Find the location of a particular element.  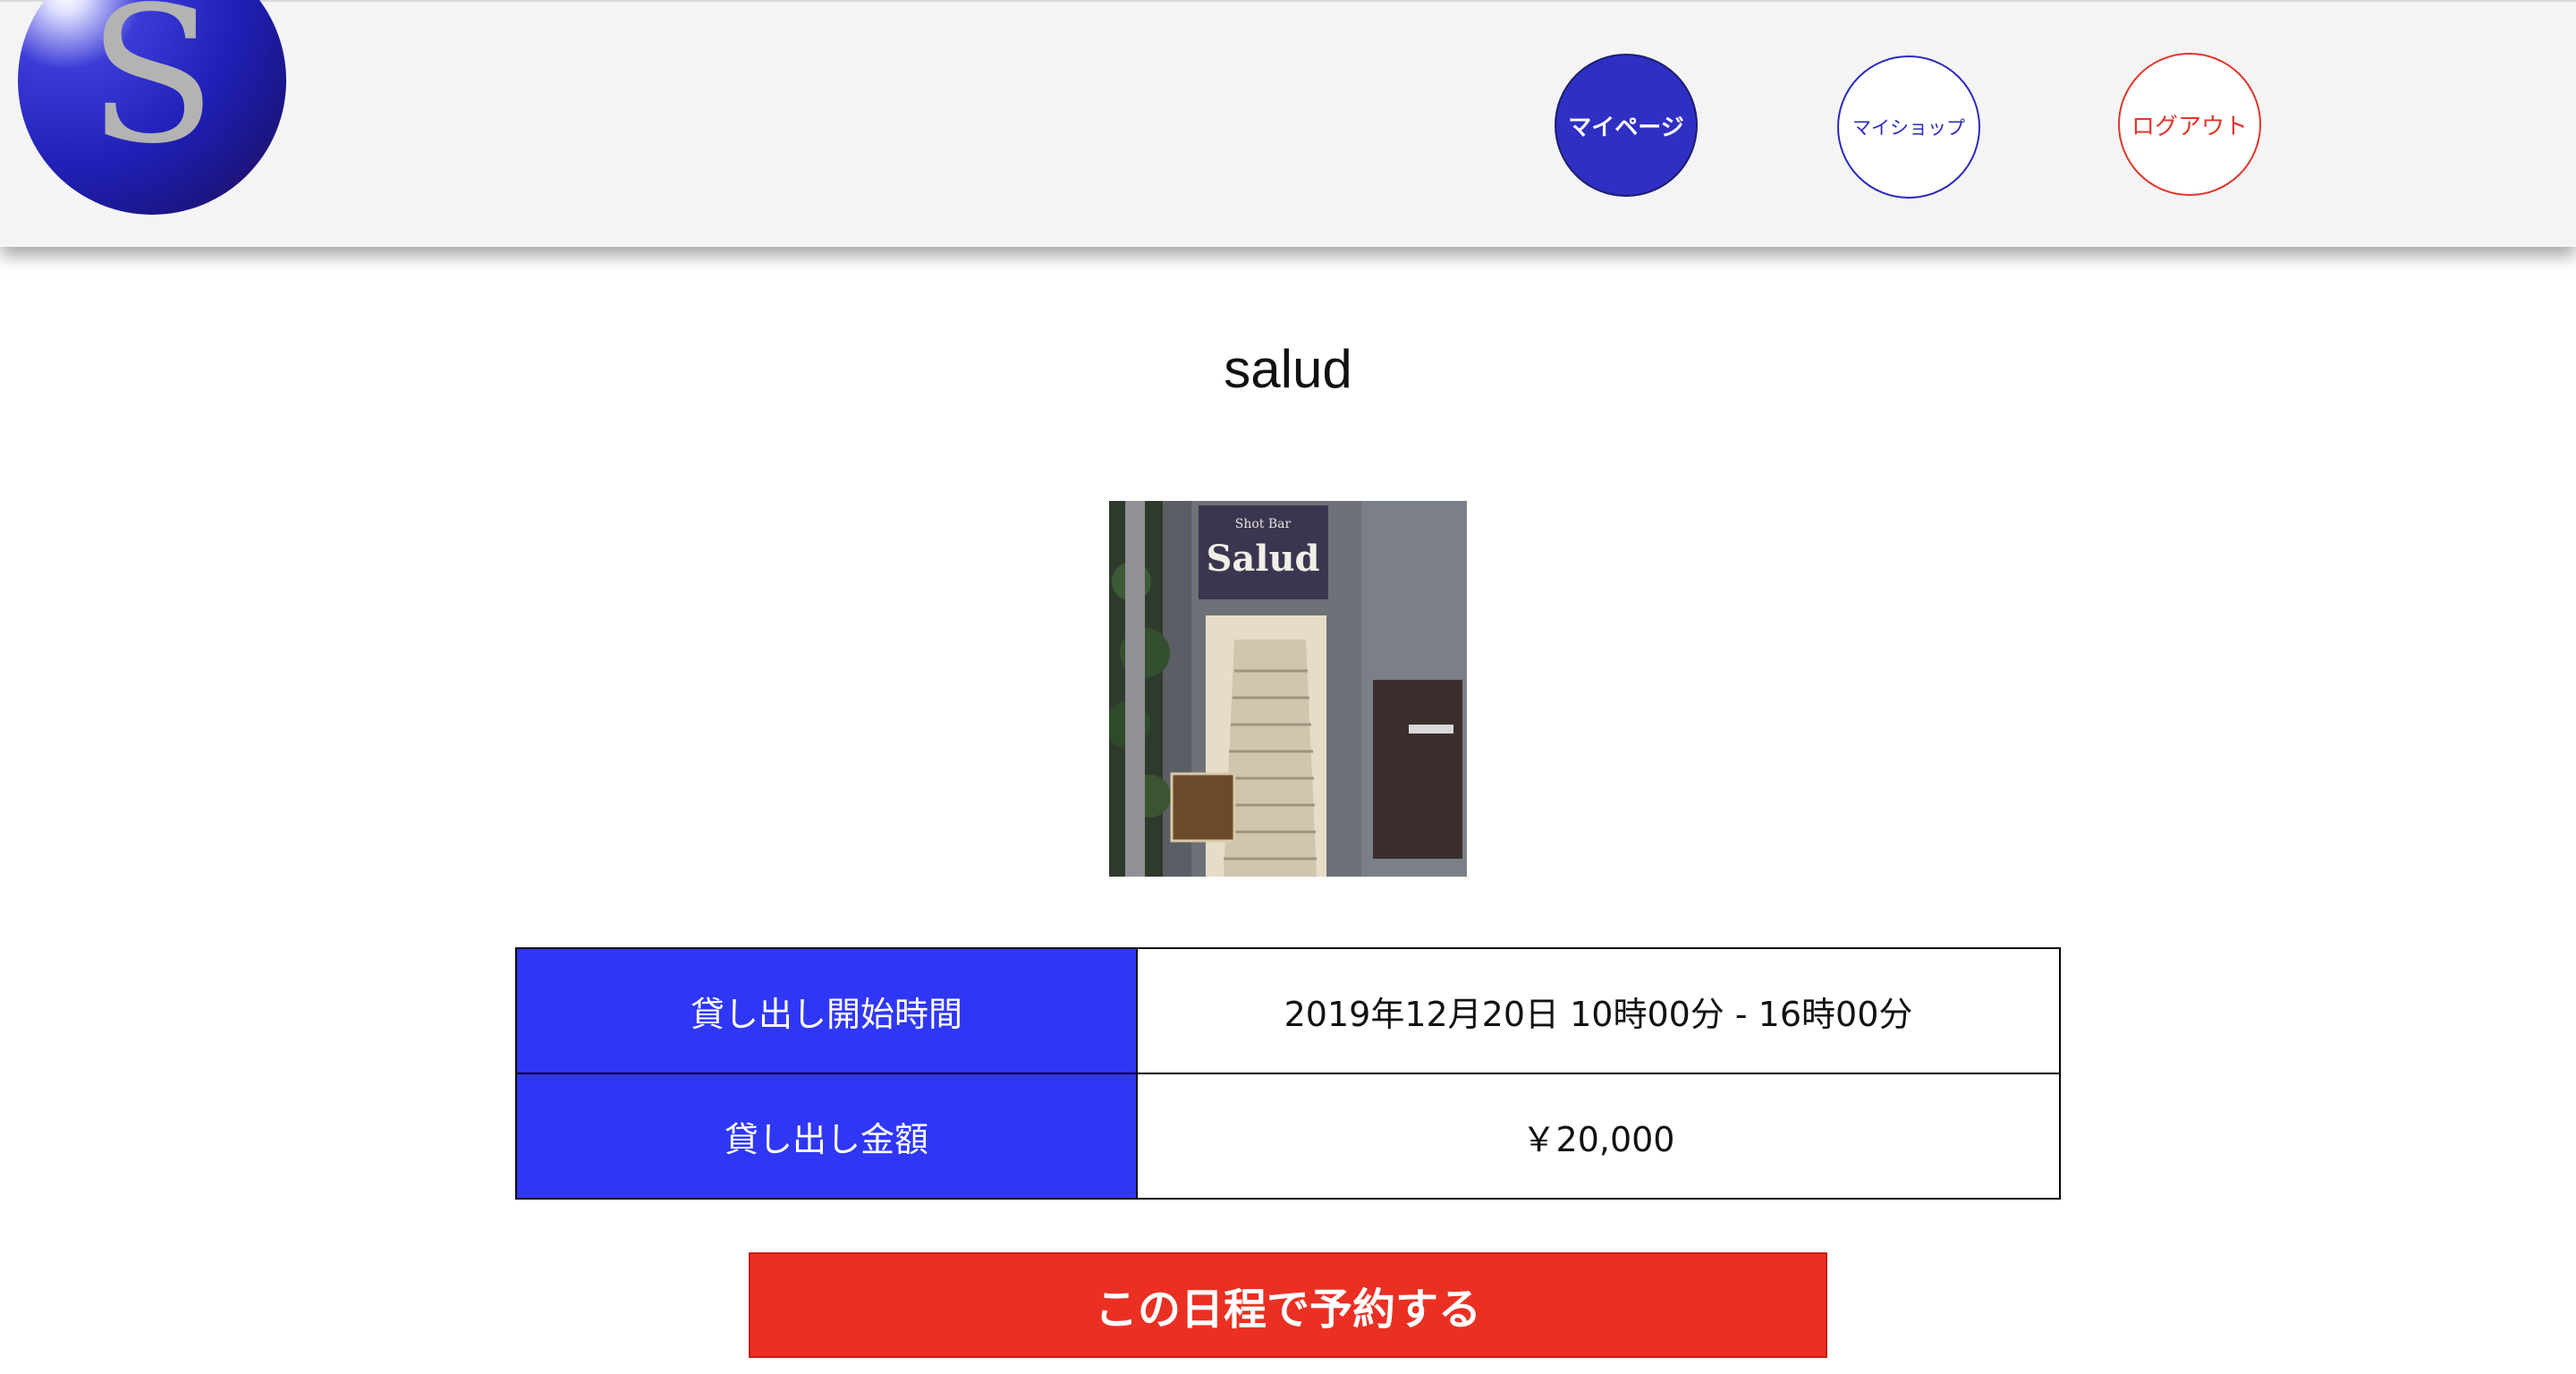

reserve-button: この日程で予約する is located at coordinates (1288, 1305).